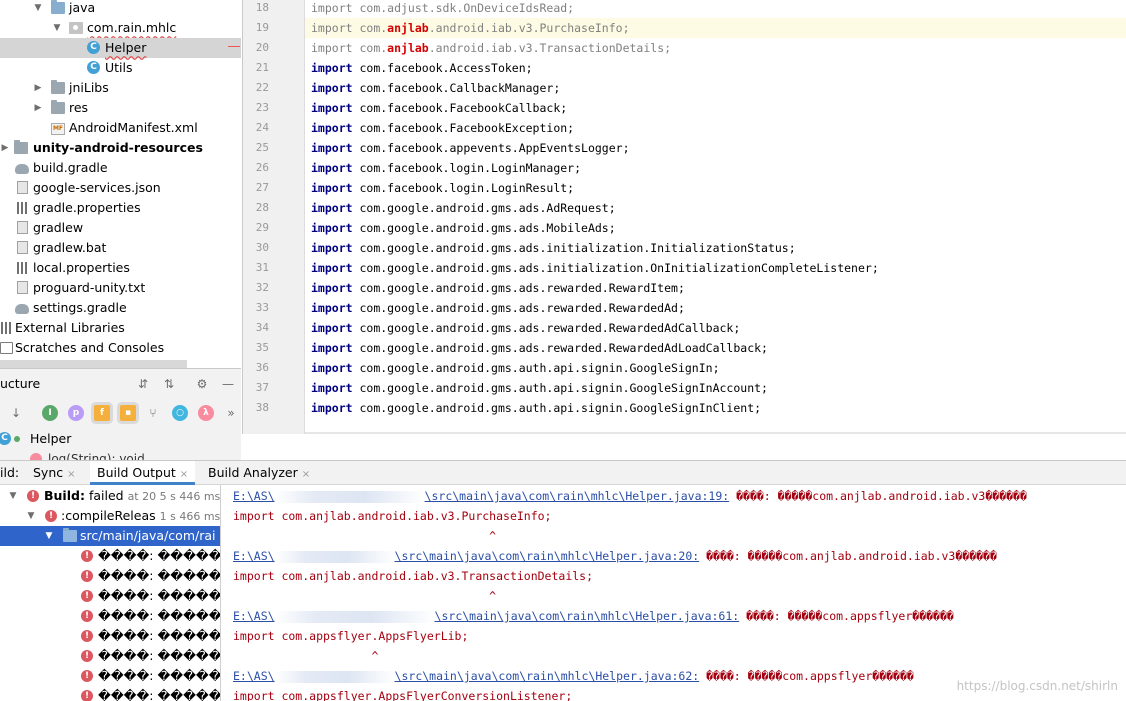 This screenshot has height=701, width=1126. Describe the element at coordinates (16, 413) in the screenshot. I see `sort-alpha-icon: ↓` at that location.